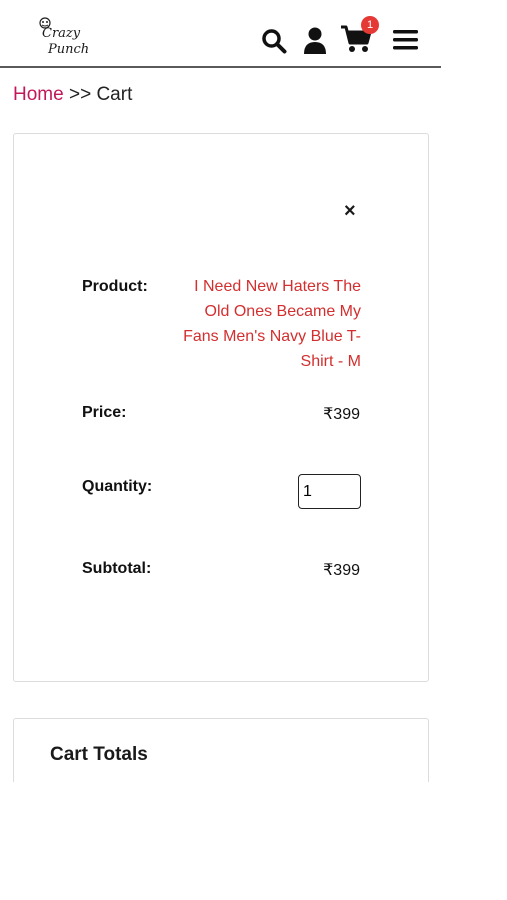 Image resolution: width=507 pixels, height=900 pixels. I want to click on breadcrumb-home-link: Home, so click(38, 94).